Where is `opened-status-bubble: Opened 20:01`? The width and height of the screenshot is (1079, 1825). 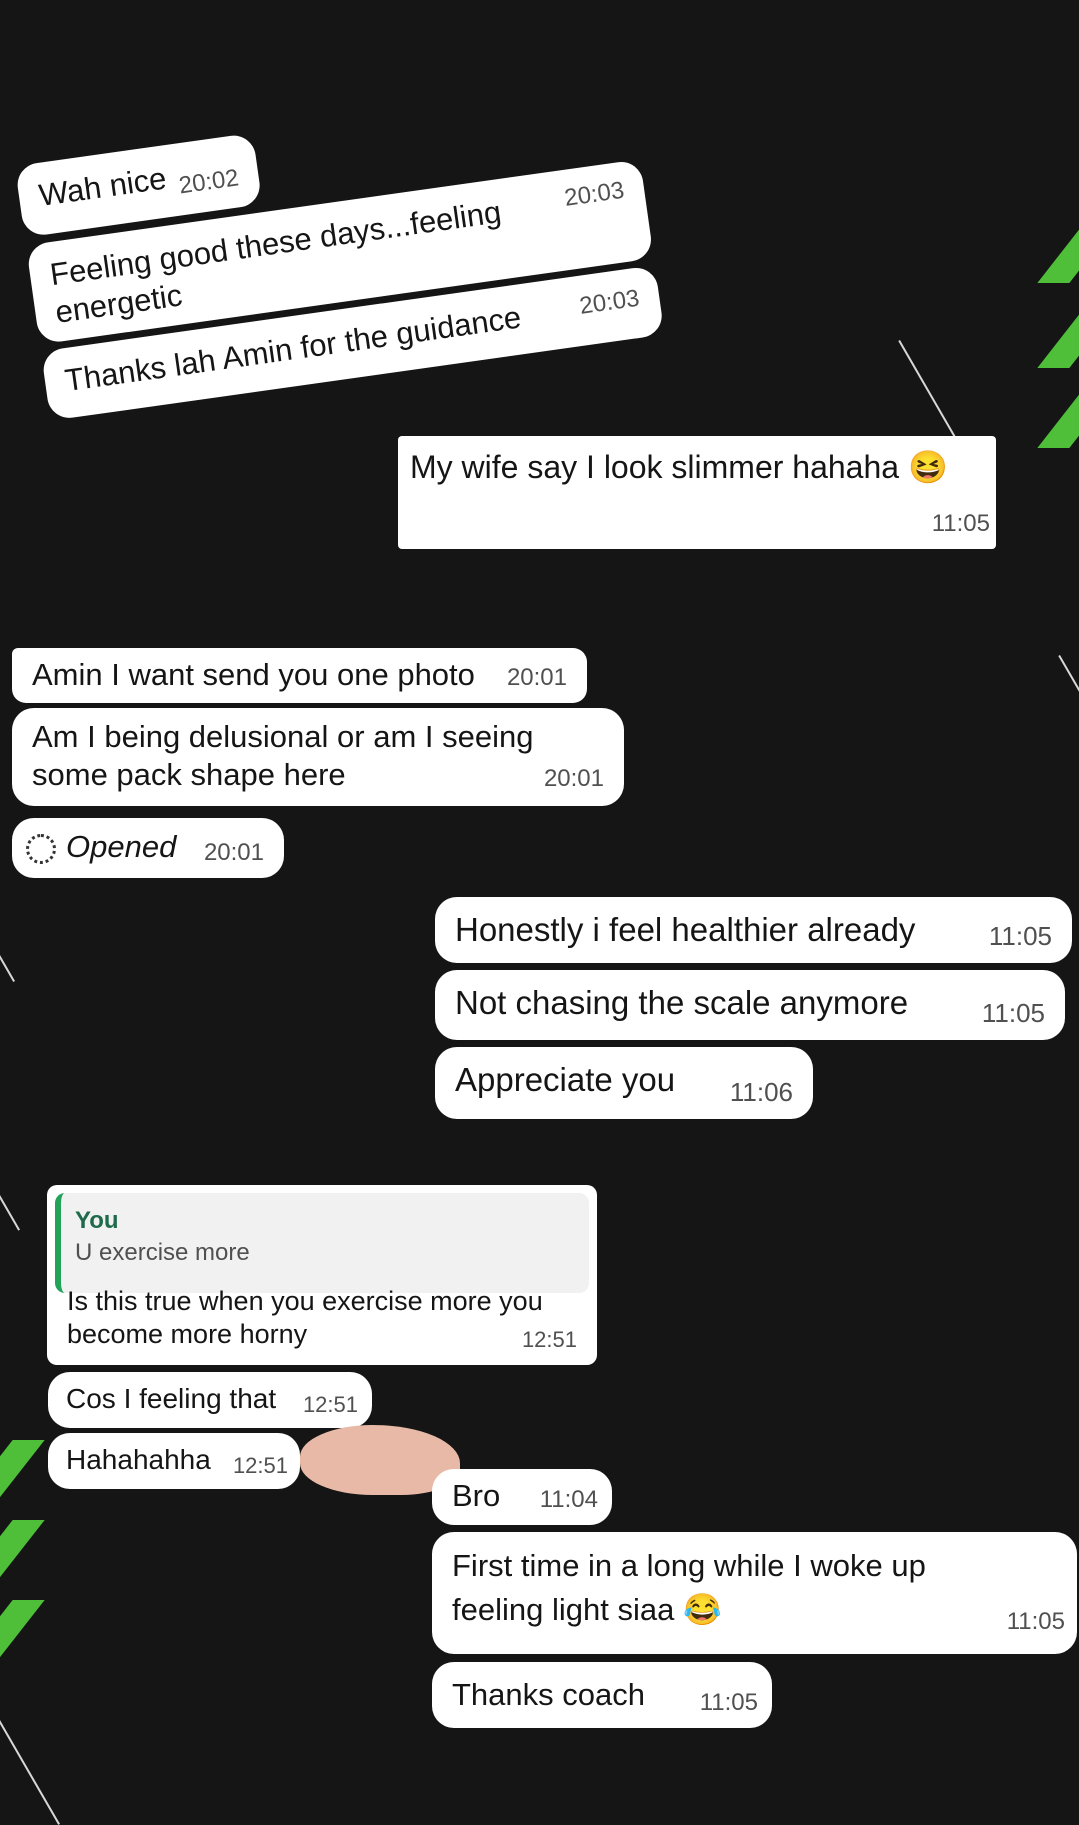 opened-status-bubble: Opened 20:01 is located at coordinates (148, 848).